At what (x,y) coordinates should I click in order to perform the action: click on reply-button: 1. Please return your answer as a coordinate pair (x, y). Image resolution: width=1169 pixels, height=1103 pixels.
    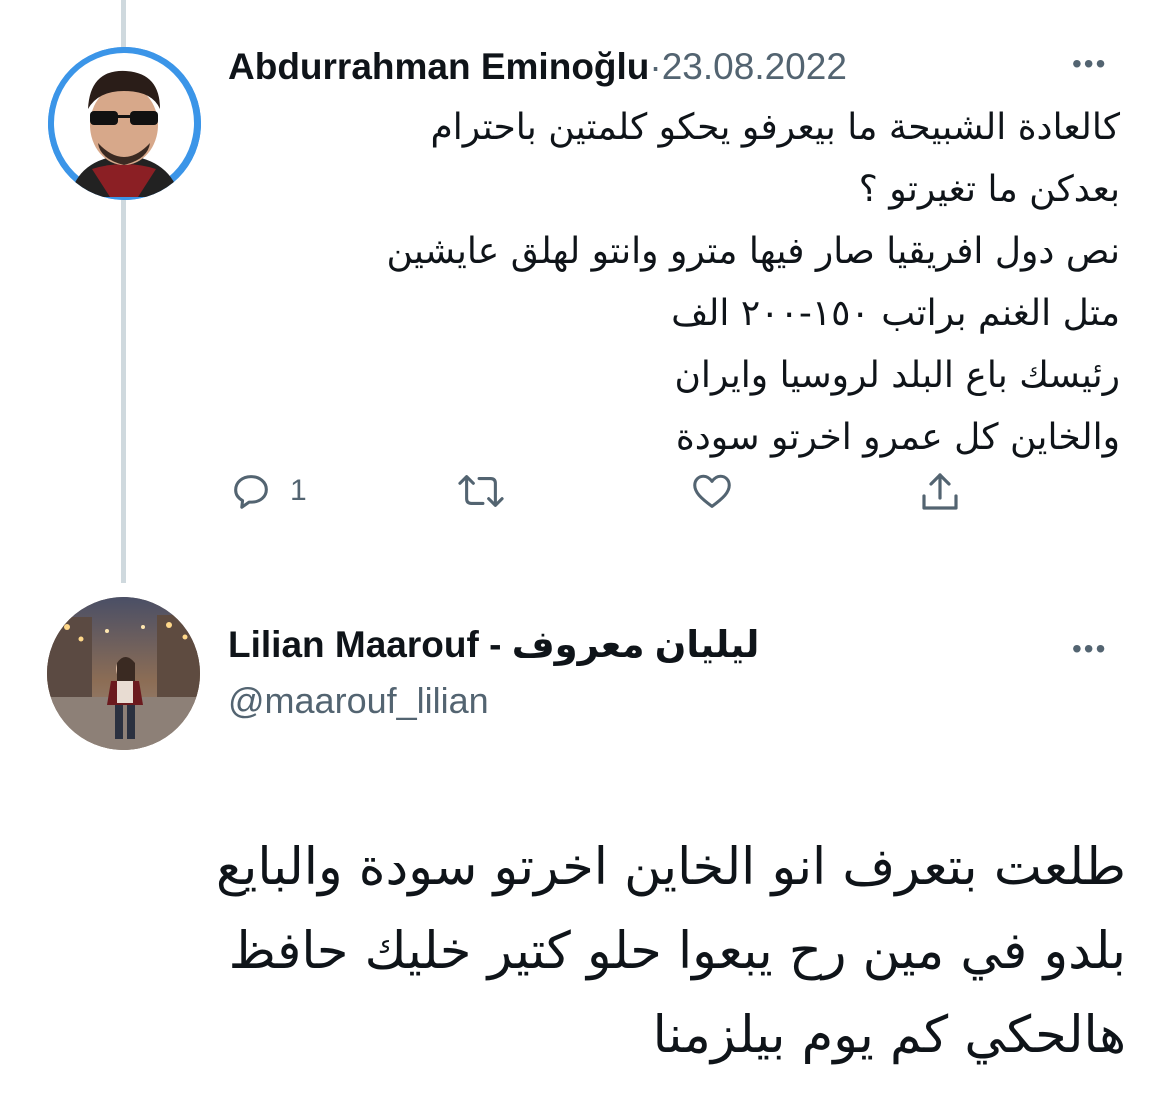
    Looking at the image, I should click on (267, 491).